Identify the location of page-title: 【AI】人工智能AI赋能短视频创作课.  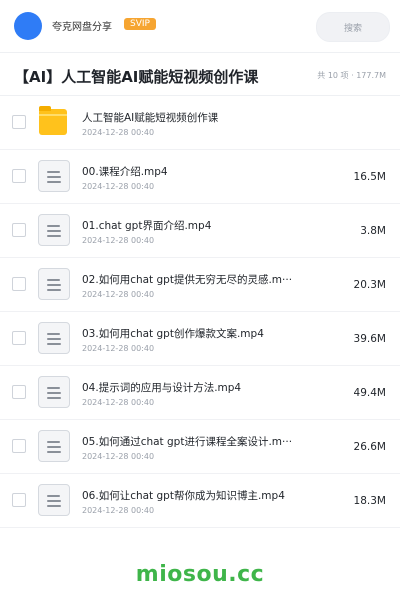
(136, 77).